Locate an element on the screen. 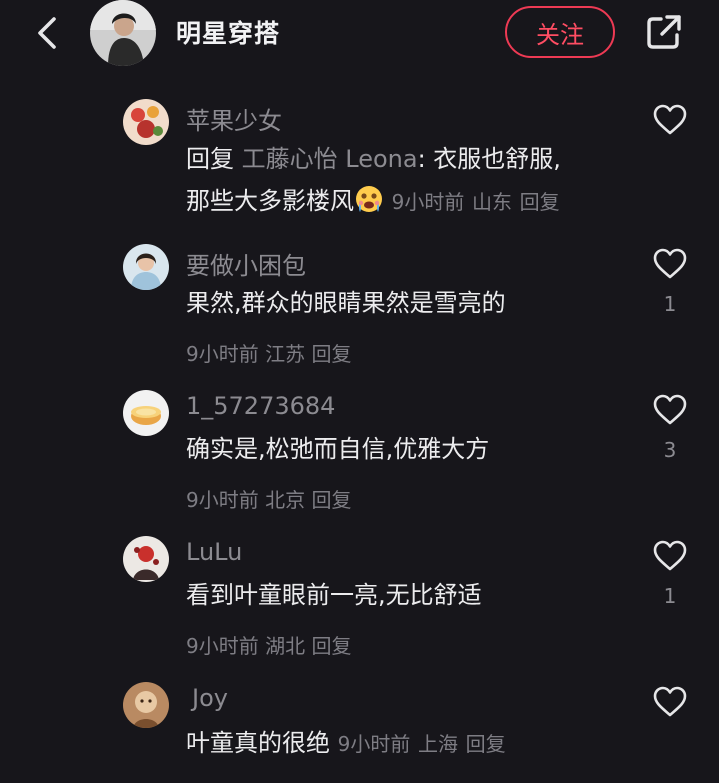  username: 要做小困包 is located at coordinates (246, 263).